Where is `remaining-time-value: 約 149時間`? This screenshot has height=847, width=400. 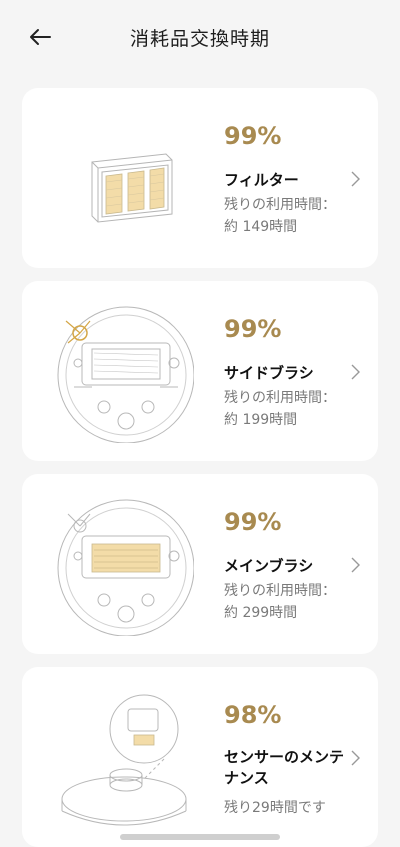
remaining-time-value: 約 149時間 is located at coordinates (261, 227).